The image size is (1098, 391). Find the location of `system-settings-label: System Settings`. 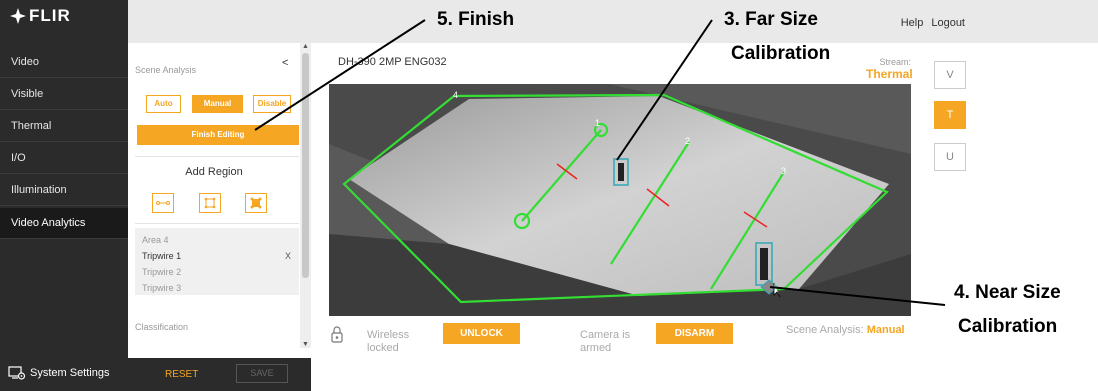

system-settings-label: System Settings is located at coordinates (70, 373).